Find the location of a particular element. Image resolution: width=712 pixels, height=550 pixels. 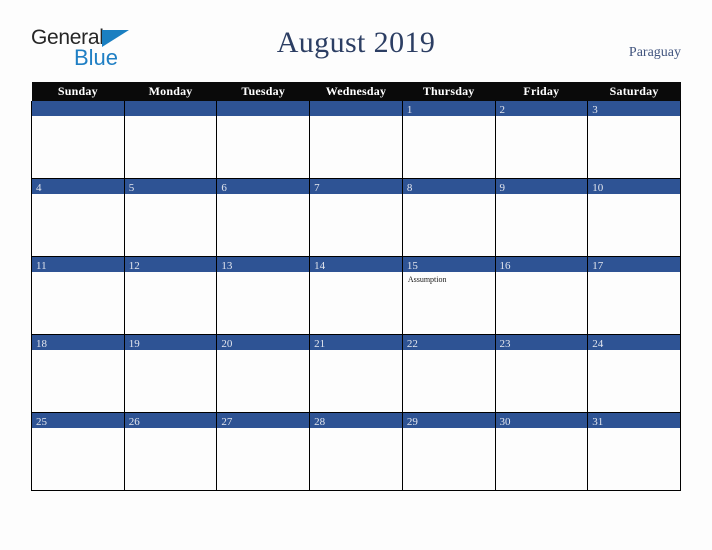

day-number-bar: 12 is located at coordinates (170, 264).